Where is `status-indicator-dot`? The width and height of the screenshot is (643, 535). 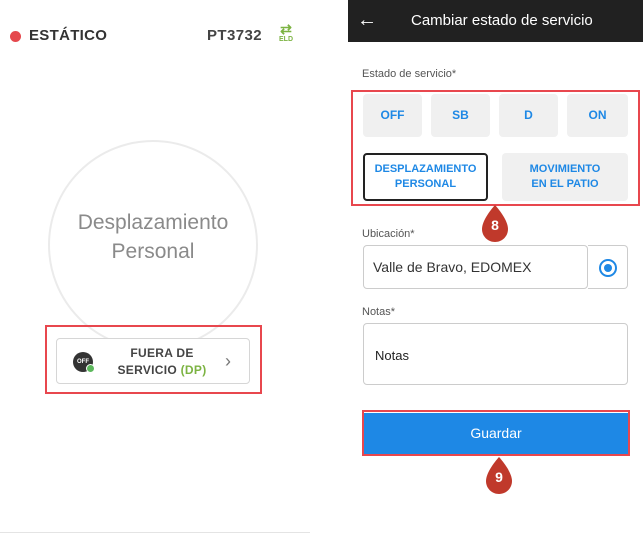
status-indicator-dot is located at coordinates (90, 368).